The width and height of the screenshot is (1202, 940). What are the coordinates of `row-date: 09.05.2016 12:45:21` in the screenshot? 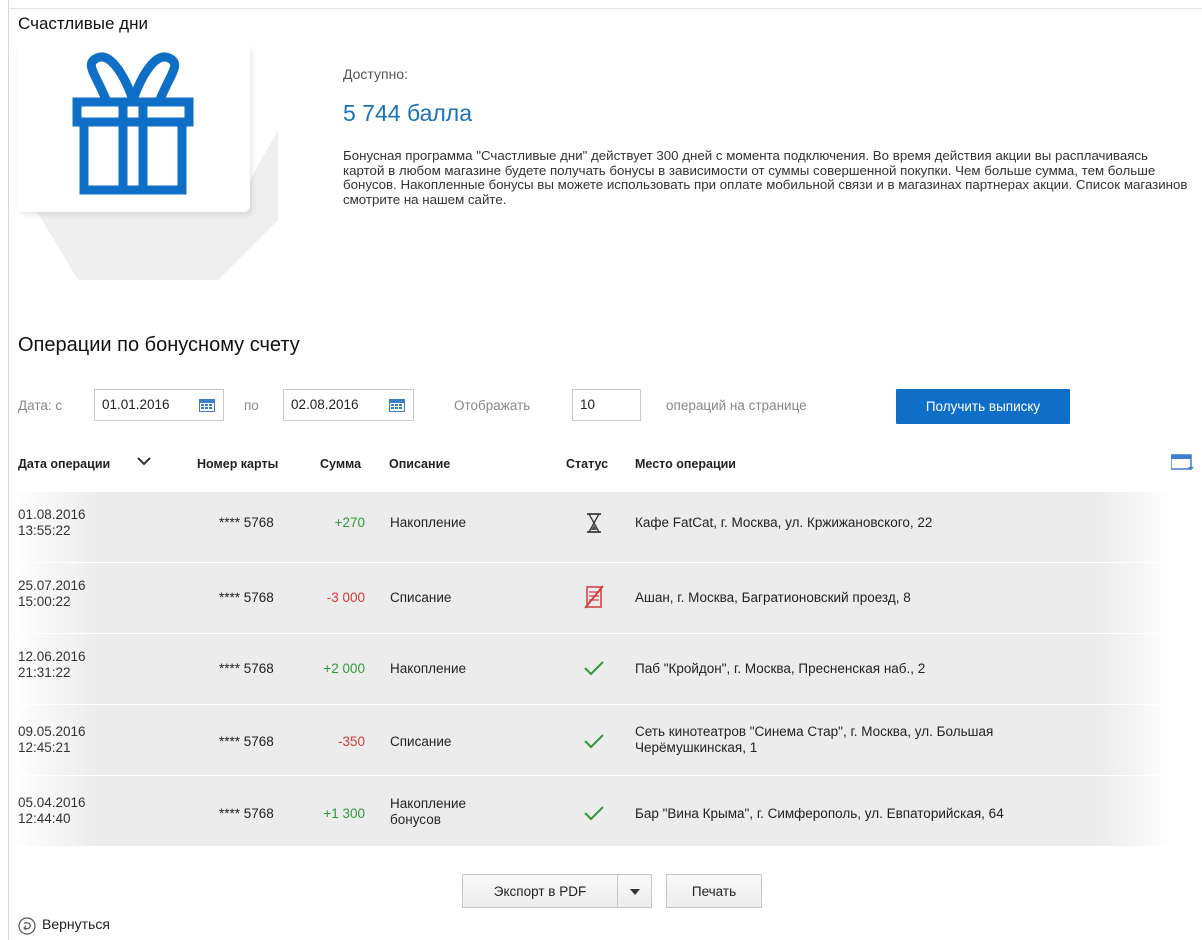 It's located at (52, 739).